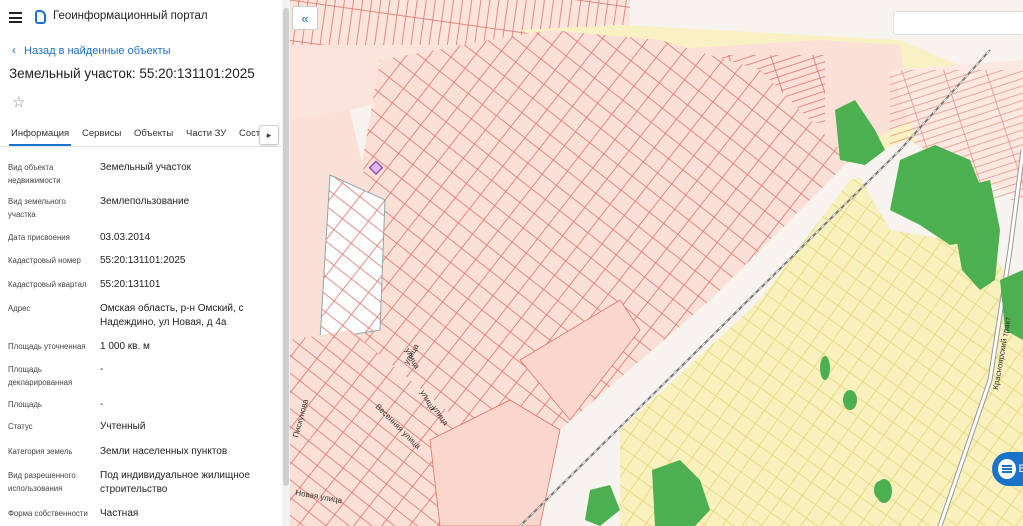 This screenshot has width=1023, height=526. Describe the element at coordinates (125, 346) in the screenshot. I see `attribute-value: 1 000 кв. м` at that location.